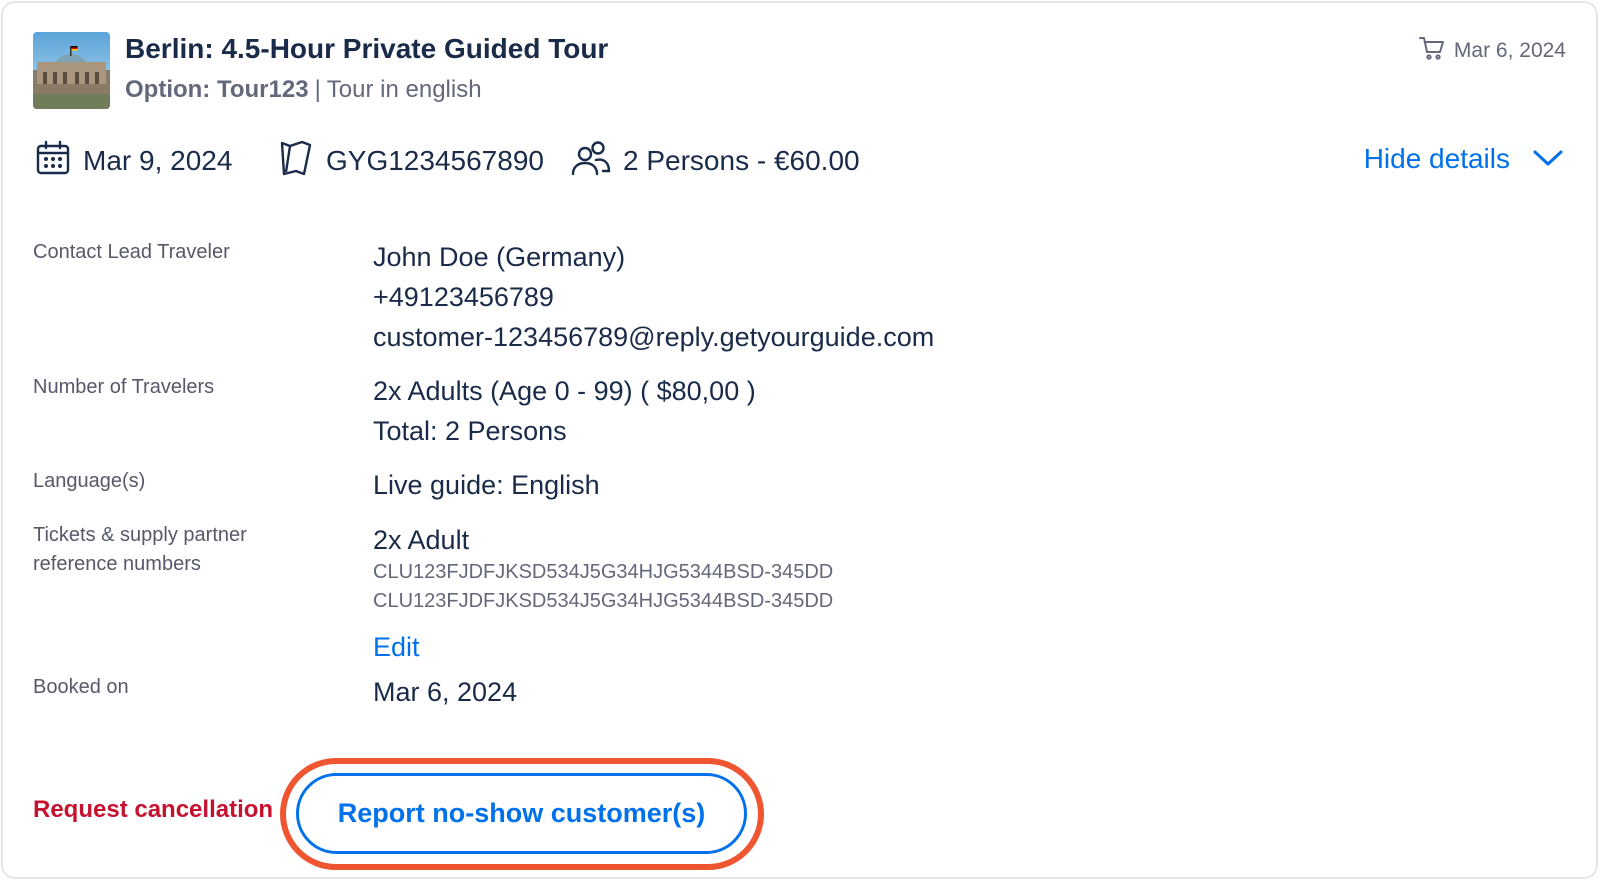 The width and height of the screenshot is (1600, 881). Describe the element at coordinates (1432, 51) in the screenshot. I see `cart-icon` at that location.